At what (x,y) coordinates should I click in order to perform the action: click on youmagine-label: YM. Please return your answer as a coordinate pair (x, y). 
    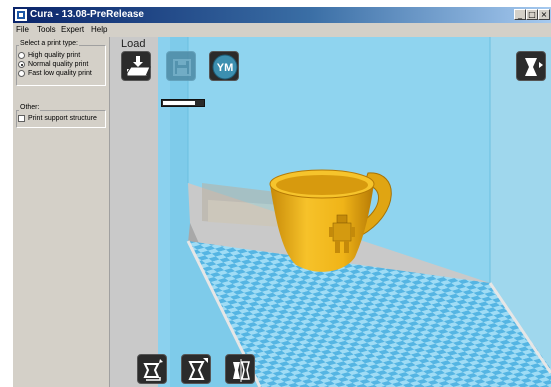
    Looking at the image, I should click on (225, 68).